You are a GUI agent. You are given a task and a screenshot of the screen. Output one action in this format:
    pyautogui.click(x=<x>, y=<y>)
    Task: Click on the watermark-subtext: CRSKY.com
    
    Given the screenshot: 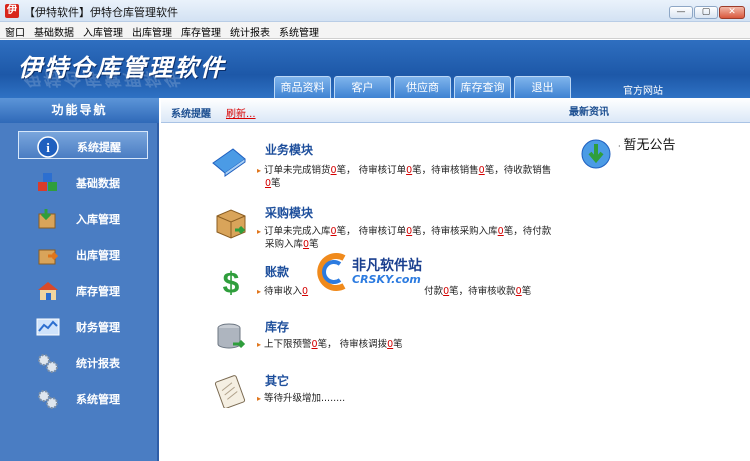 What is the action you would take?
    pyautogui.click(x=386, y=279)
    